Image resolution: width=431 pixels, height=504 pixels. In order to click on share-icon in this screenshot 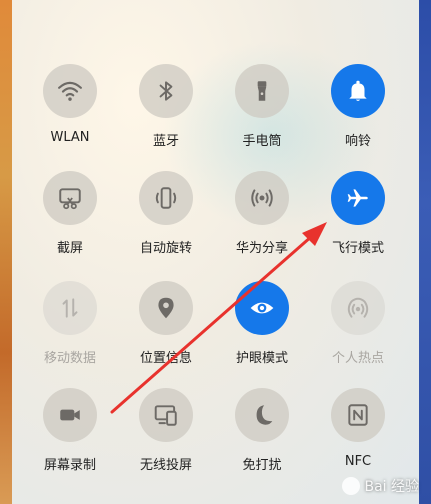, I will do `click(262, 198)`.